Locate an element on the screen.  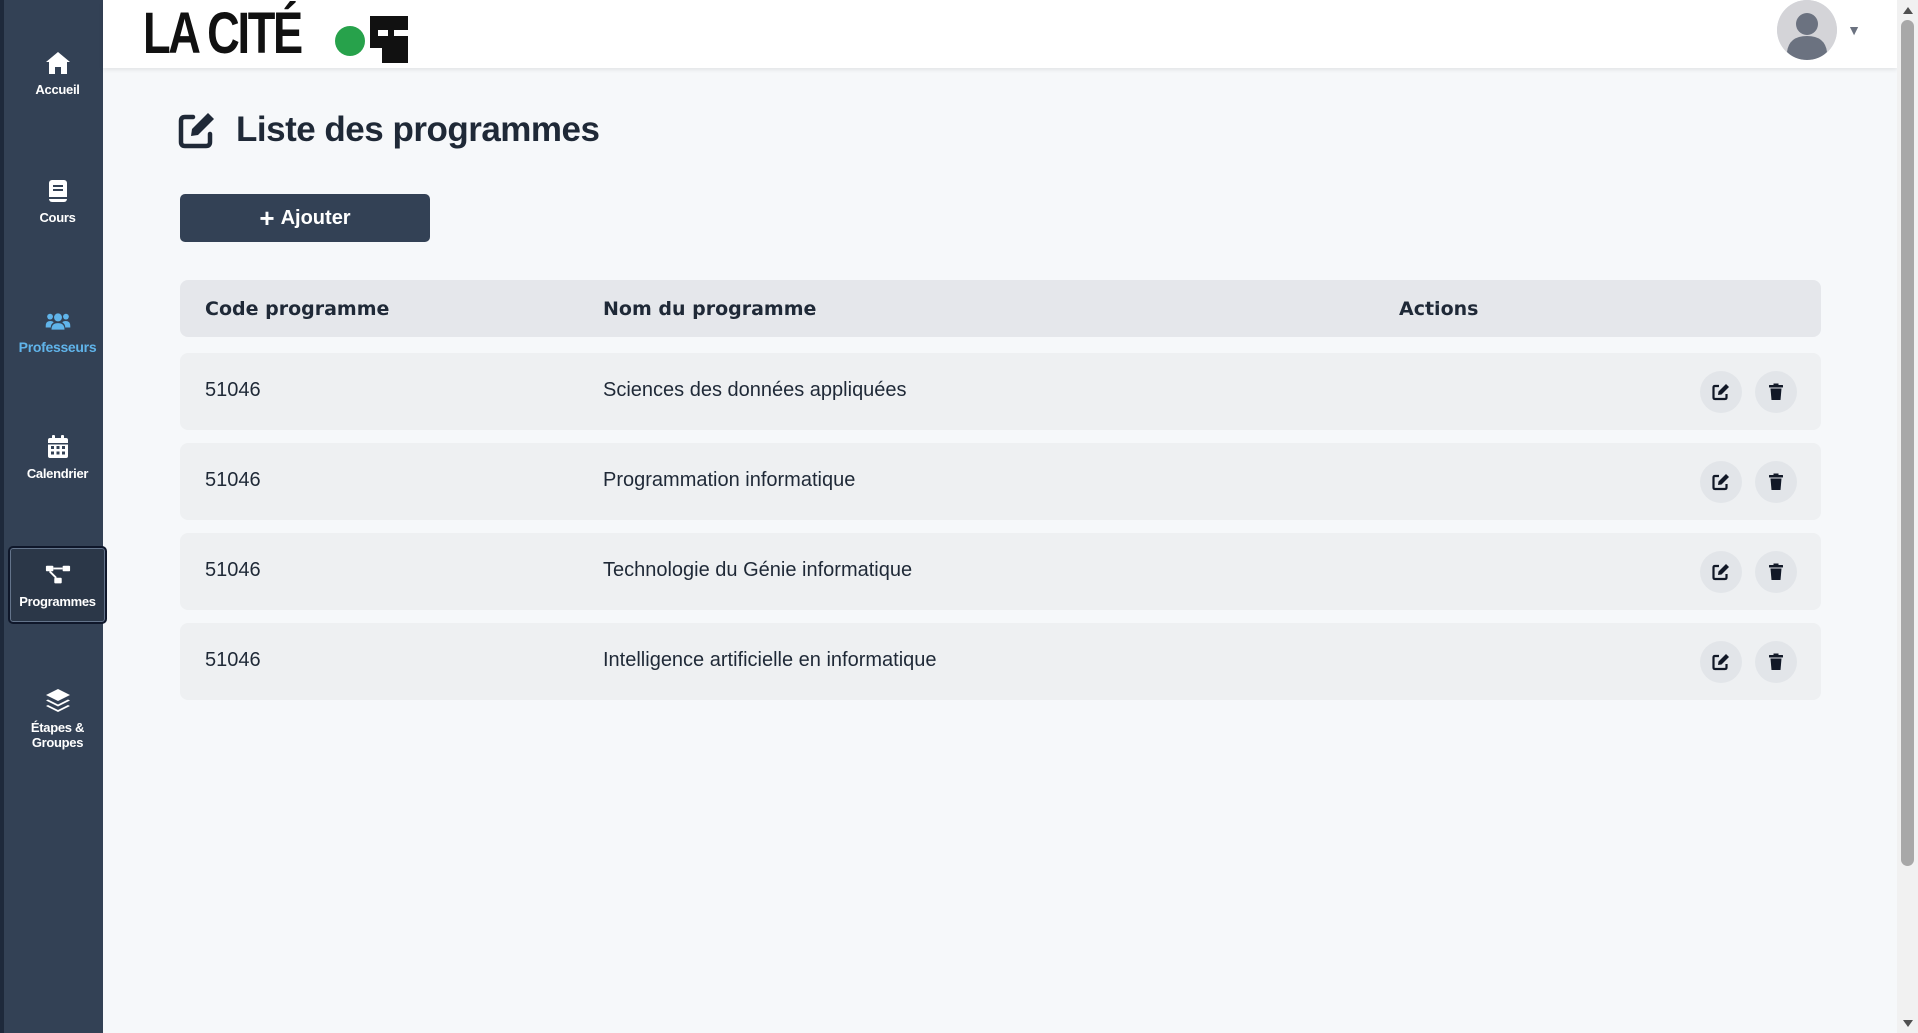
program-name: Programmation informatique is located at coordinates (729, 480).